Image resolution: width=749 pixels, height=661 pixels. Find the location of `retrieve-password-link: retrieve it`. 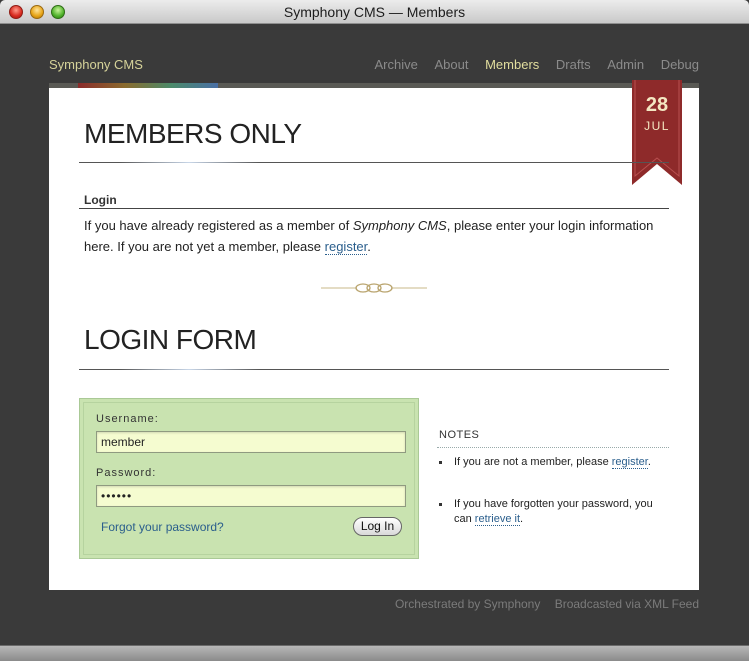

retrieve-password-link: retrieve it is located at coordinates (497, 519).